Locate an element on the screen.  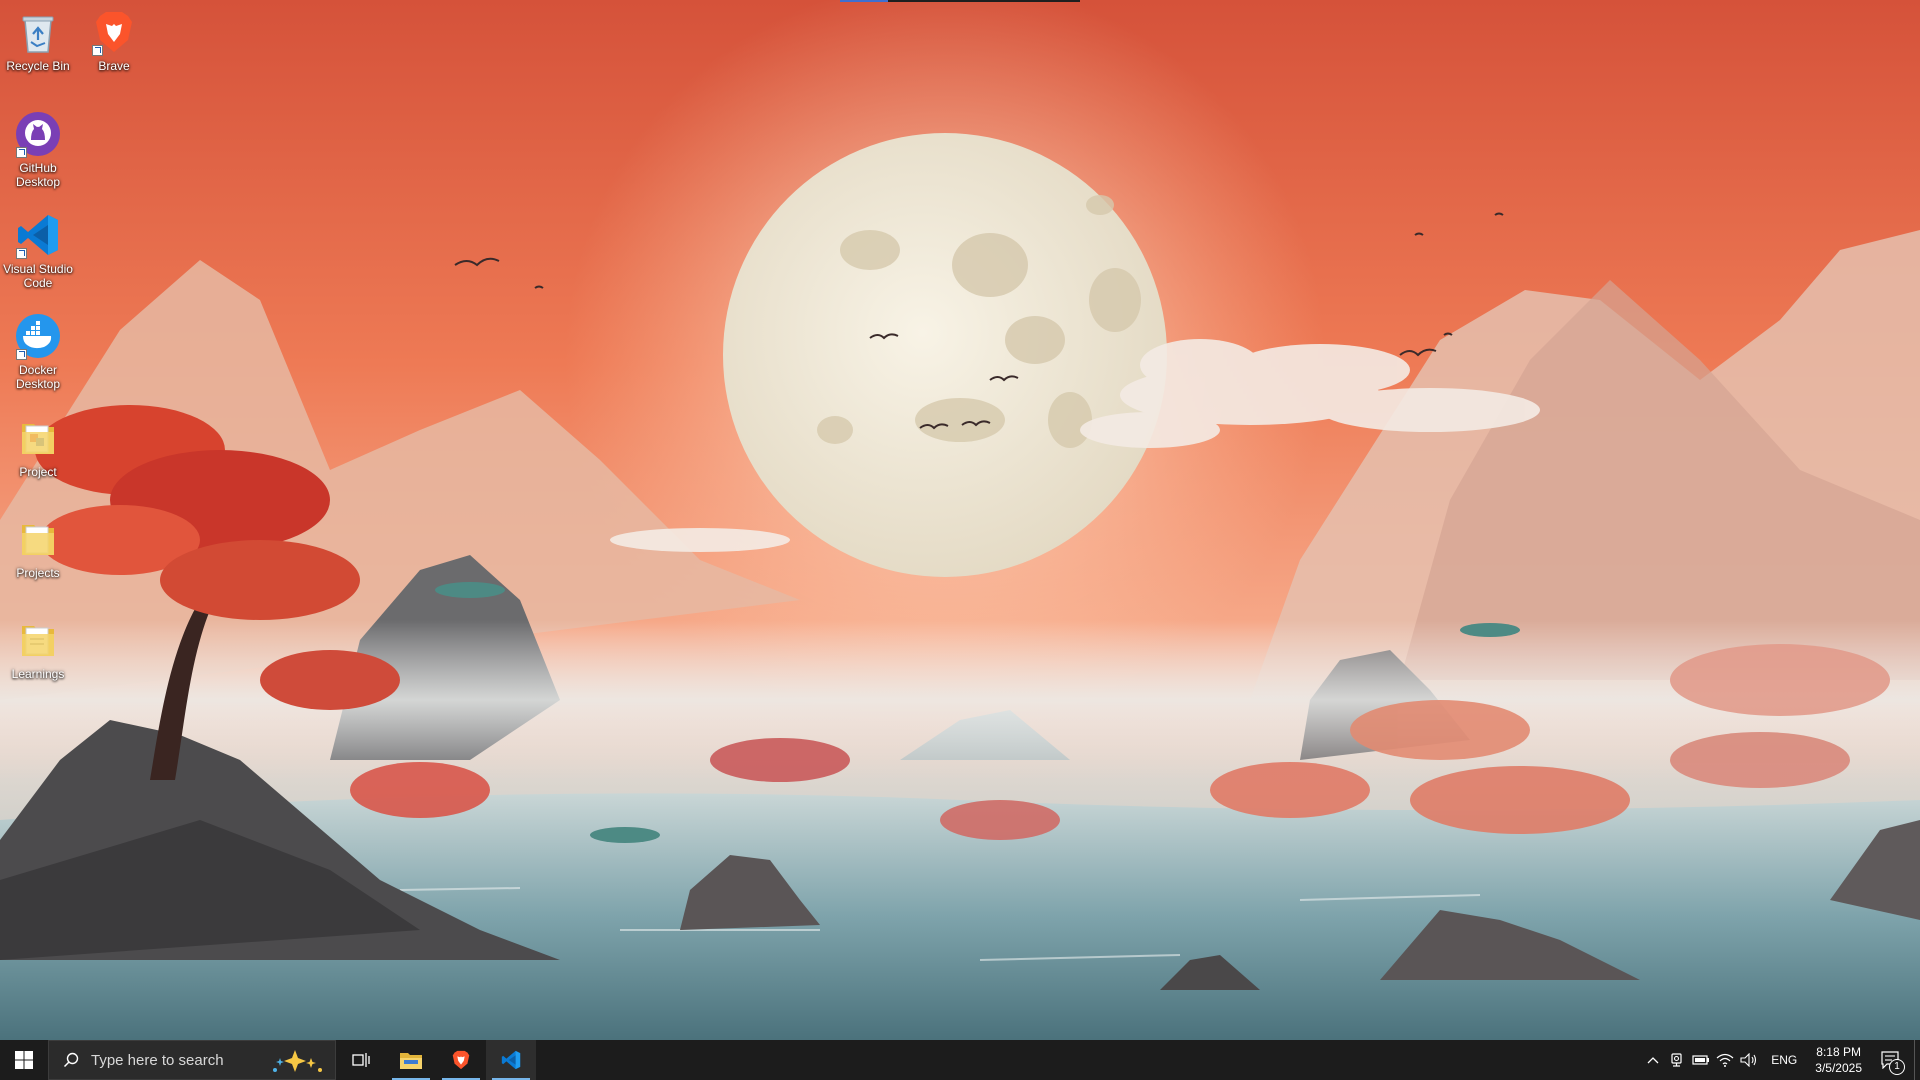
desktop-icon-label: Projects is located at coordinates (38, 573).